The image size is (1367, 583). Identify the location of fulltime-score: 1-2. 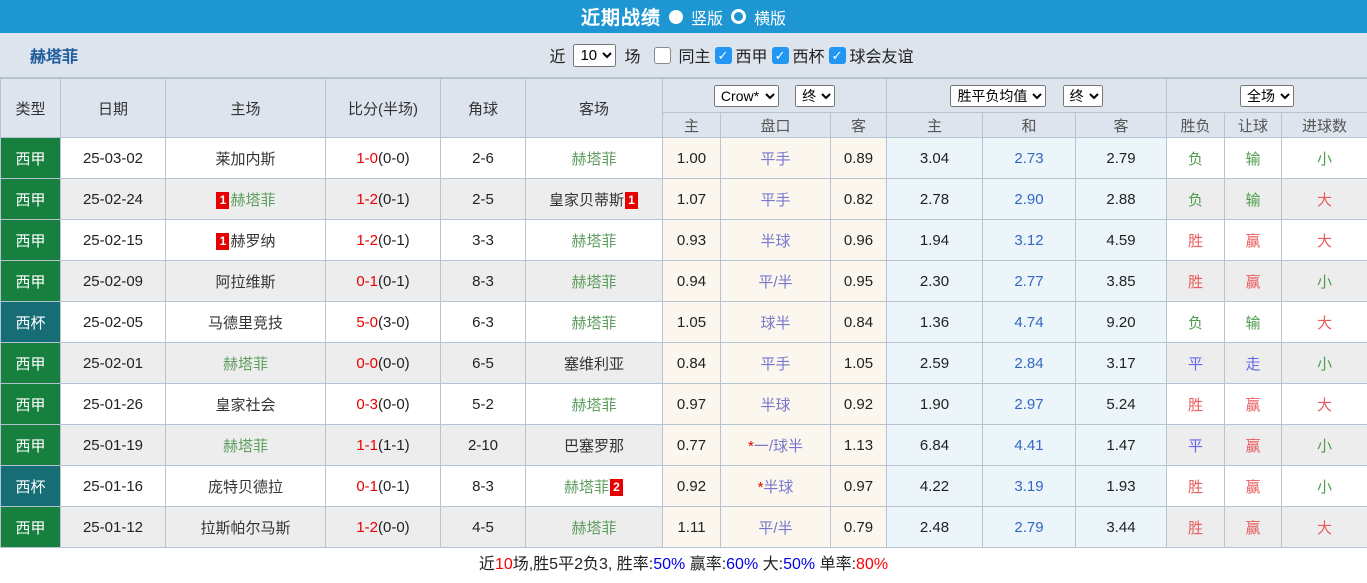
(367, 527).